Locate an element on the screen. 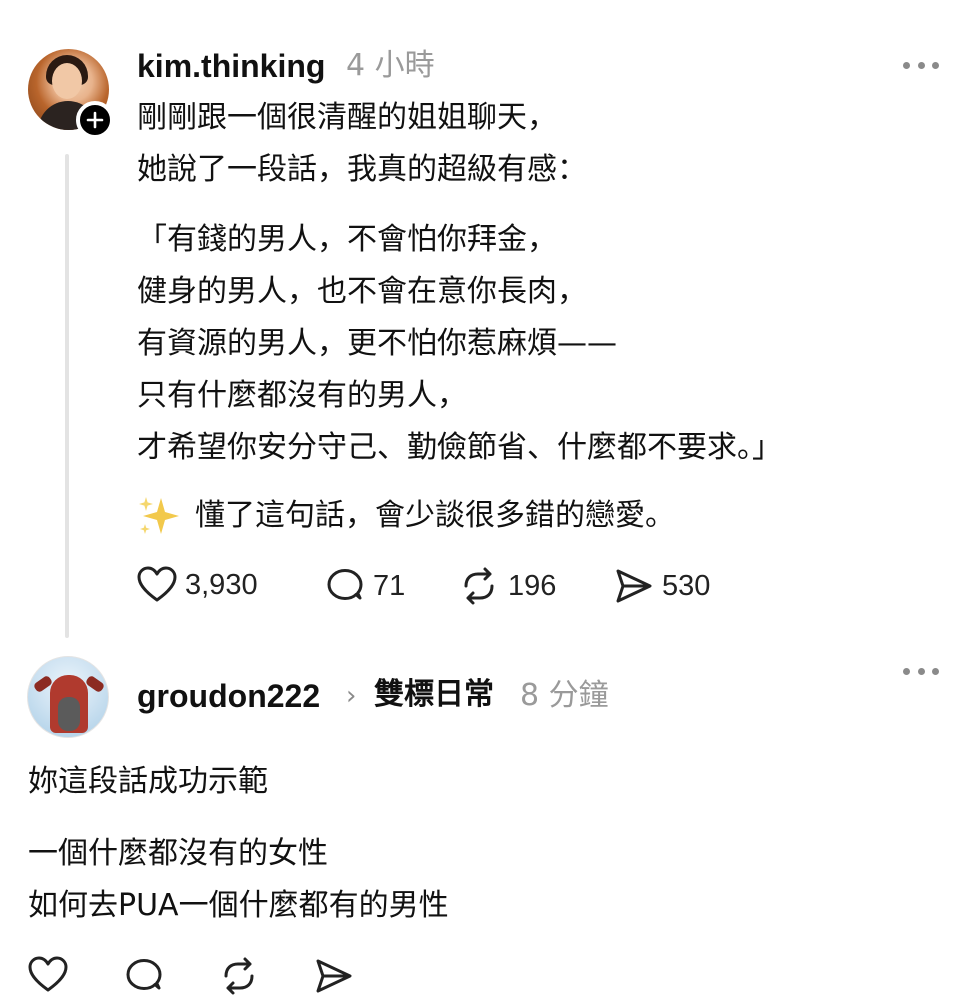 The height and width of the screenshot is (1000, 972). reply-line: 一個什麼都沒有的女性 is located at coordinates (178, 853).